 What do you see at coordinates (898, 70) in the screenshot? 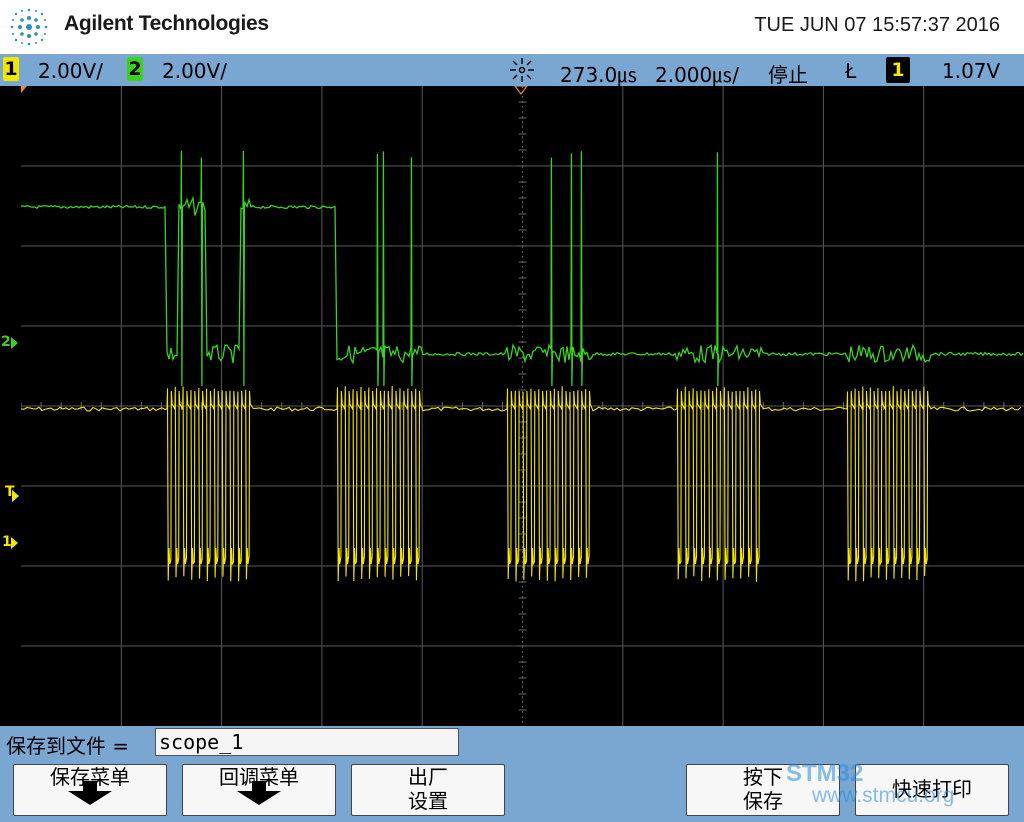
I see `trigger-source: 1` at bounding box center [898, 70].